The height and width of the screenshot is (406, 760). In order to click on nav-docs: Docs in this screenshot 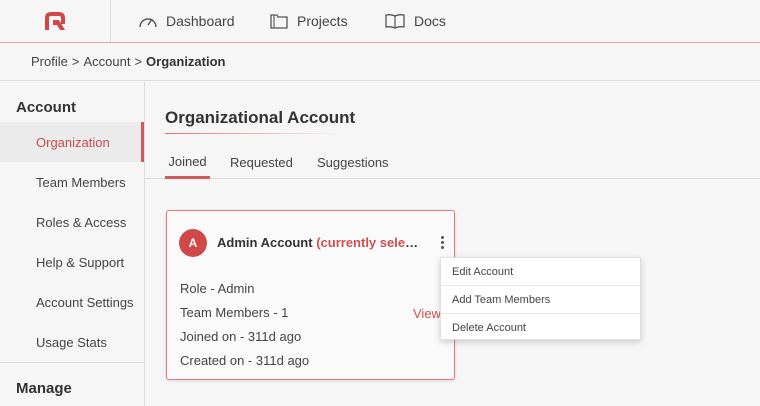, I will do `click(415, 21)`.